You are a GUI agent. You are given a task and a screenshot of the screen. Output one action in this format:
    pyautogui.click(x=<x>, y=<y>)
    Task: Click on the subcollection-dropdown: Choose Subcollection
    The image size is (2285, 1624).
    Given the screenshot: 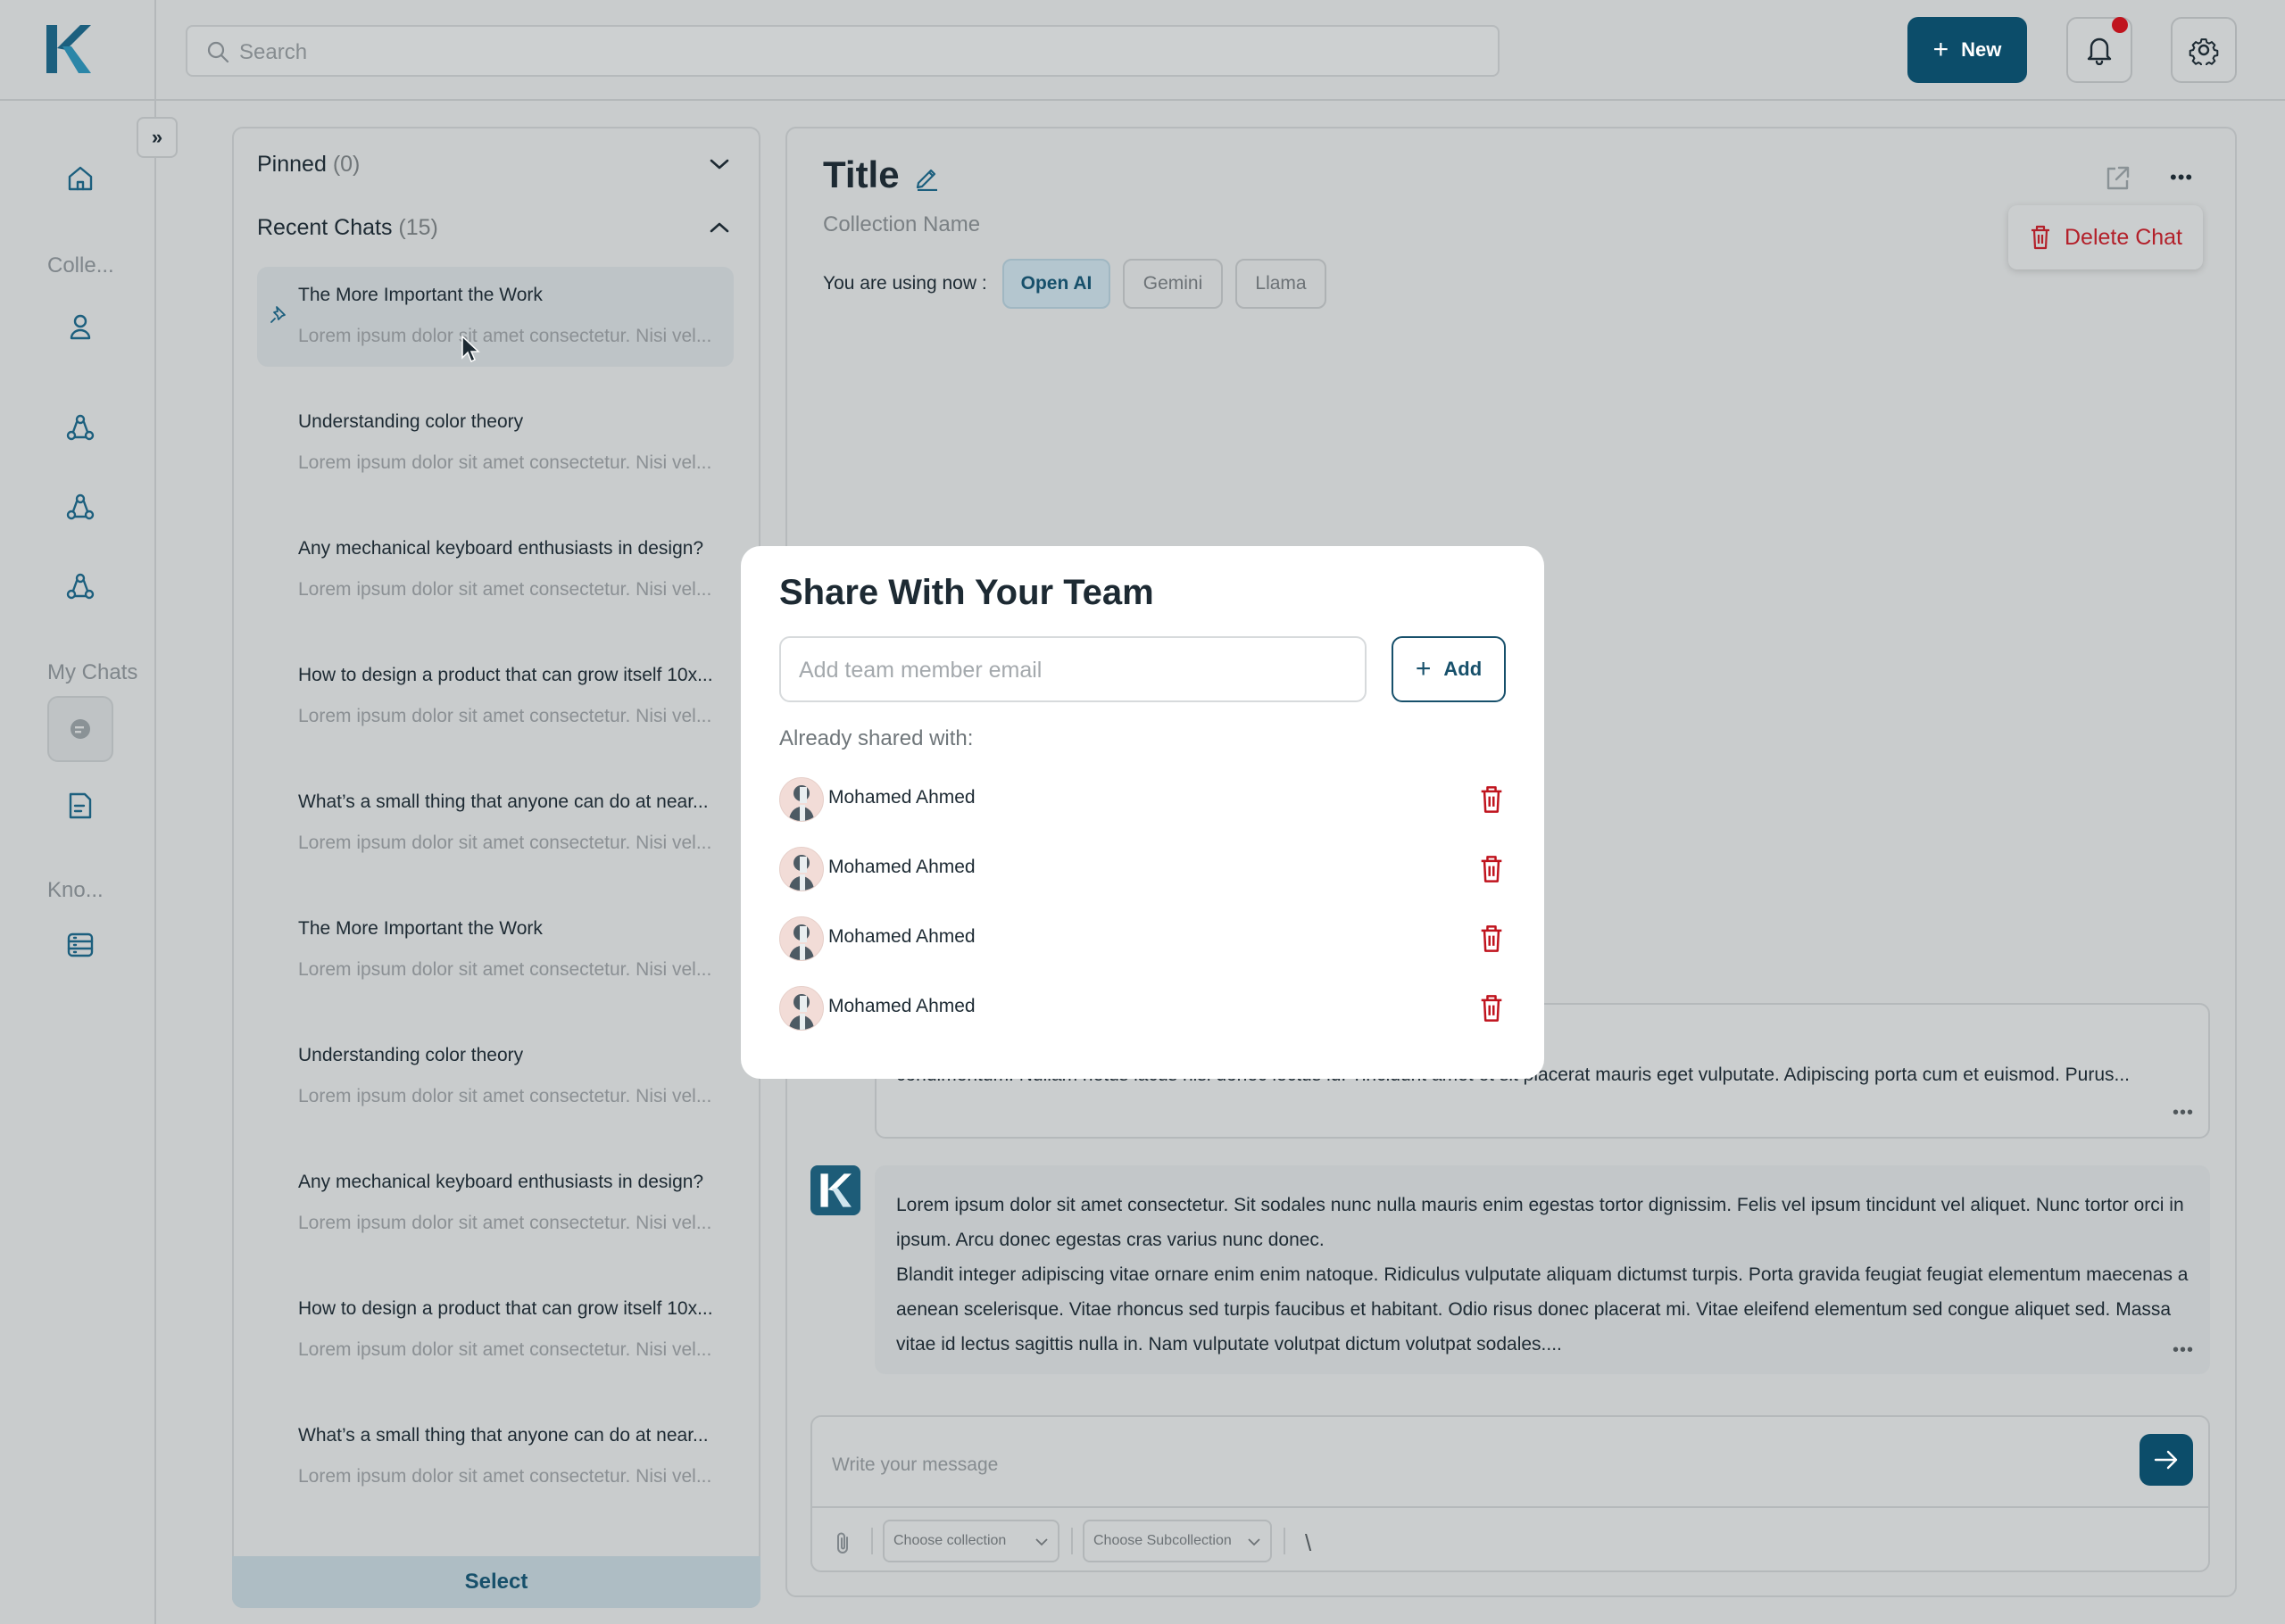 What is the action you would take?
    pyautogui.click(x=1177, y=1541)
    